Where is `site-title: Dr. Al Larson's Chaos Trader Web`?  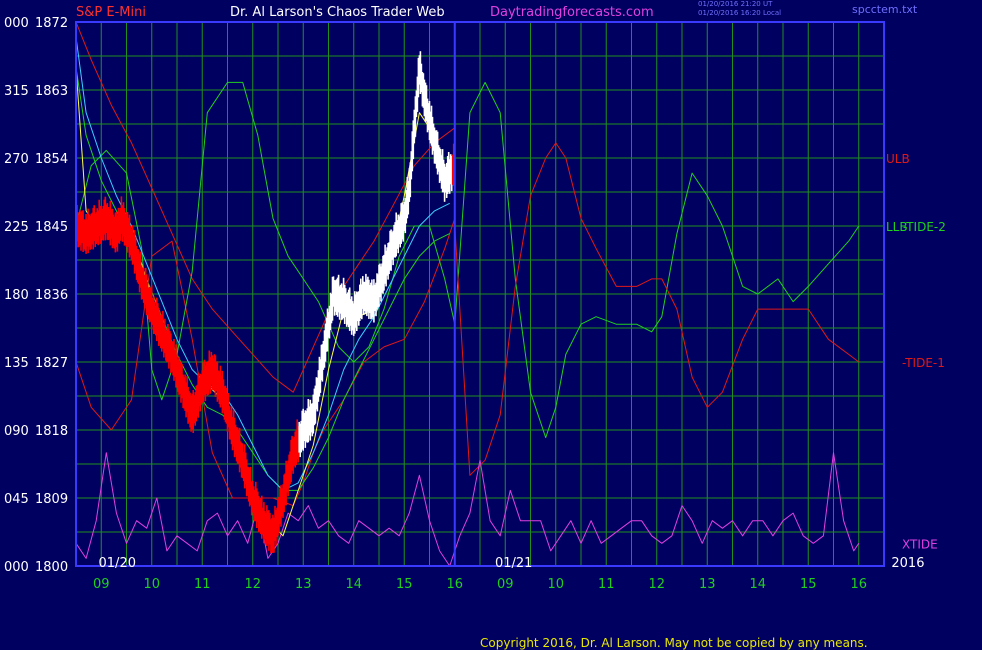
site-title: Dr. Al Larson's Chaos Trader Web is located at coordinates (337, 12).